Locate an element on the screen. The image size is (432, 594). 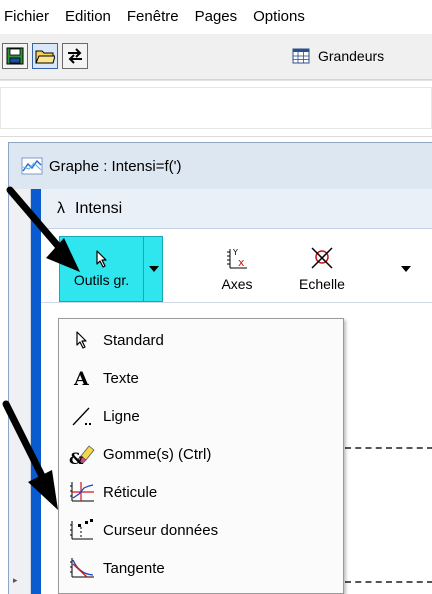
menu-item-gomme: & Gomme(s) (Ctrl) is located at coordinates (201, 454).